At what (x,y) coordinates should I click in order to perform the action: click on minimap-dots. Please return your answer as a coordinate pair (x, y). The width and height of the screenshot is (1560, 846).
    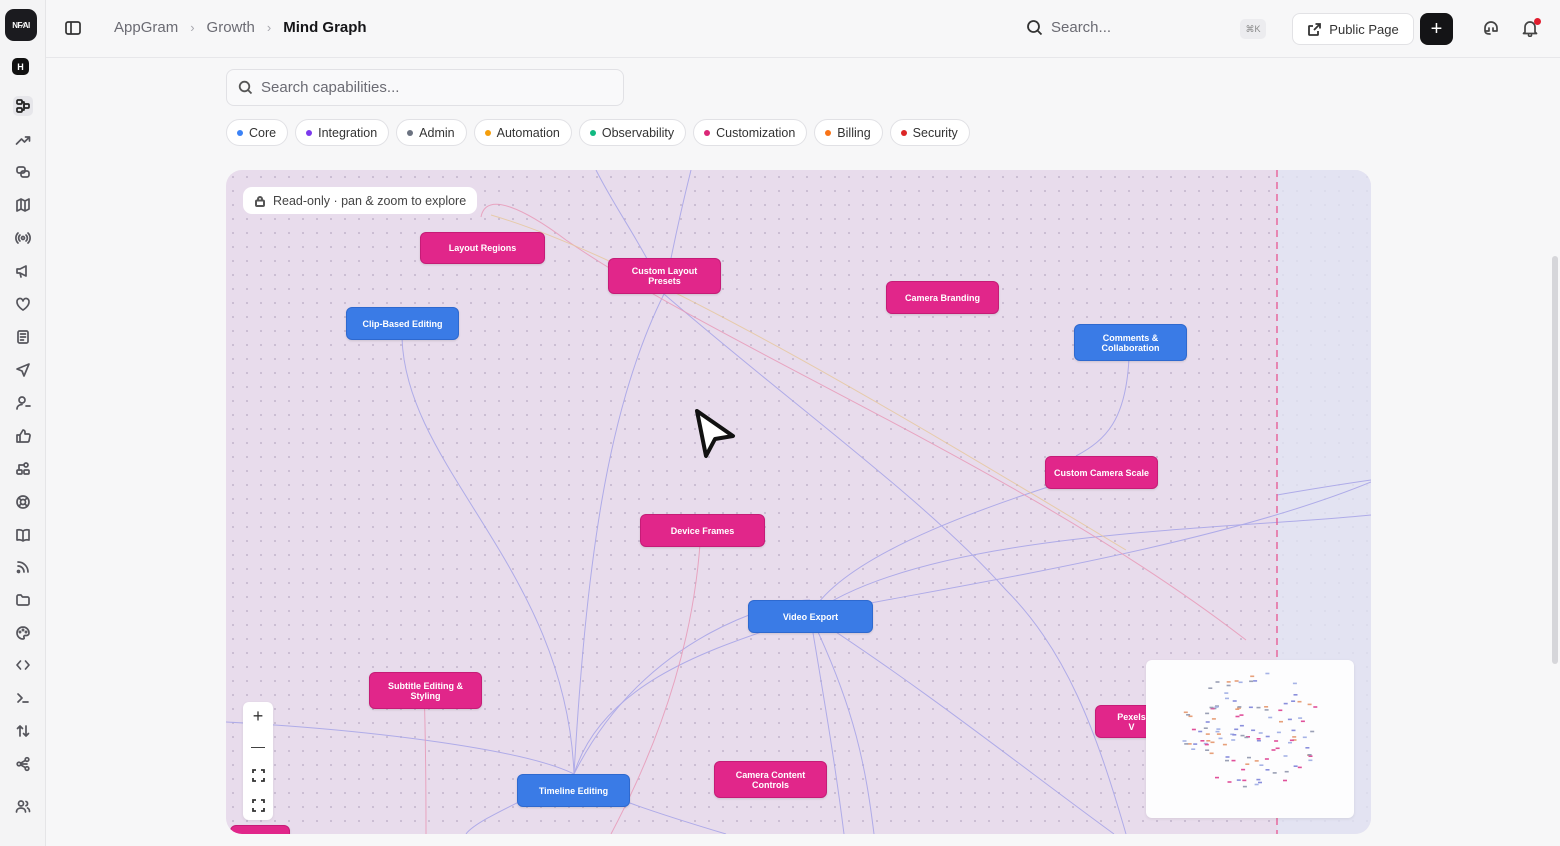
    Looking at the image, I should click on (1250, 730).